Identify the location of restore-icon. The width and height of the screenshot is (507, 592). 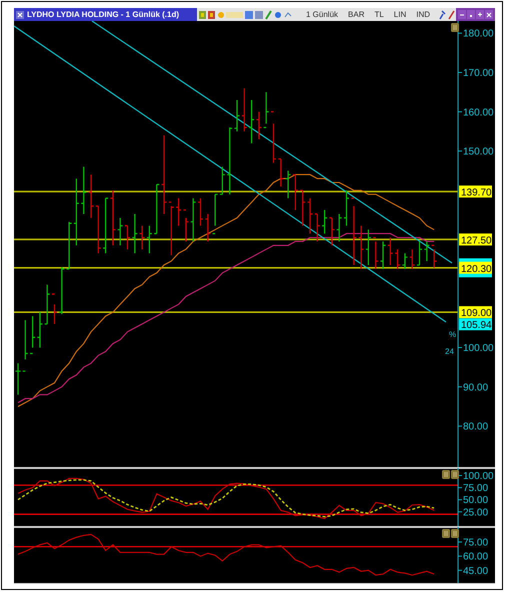
(471, 14).